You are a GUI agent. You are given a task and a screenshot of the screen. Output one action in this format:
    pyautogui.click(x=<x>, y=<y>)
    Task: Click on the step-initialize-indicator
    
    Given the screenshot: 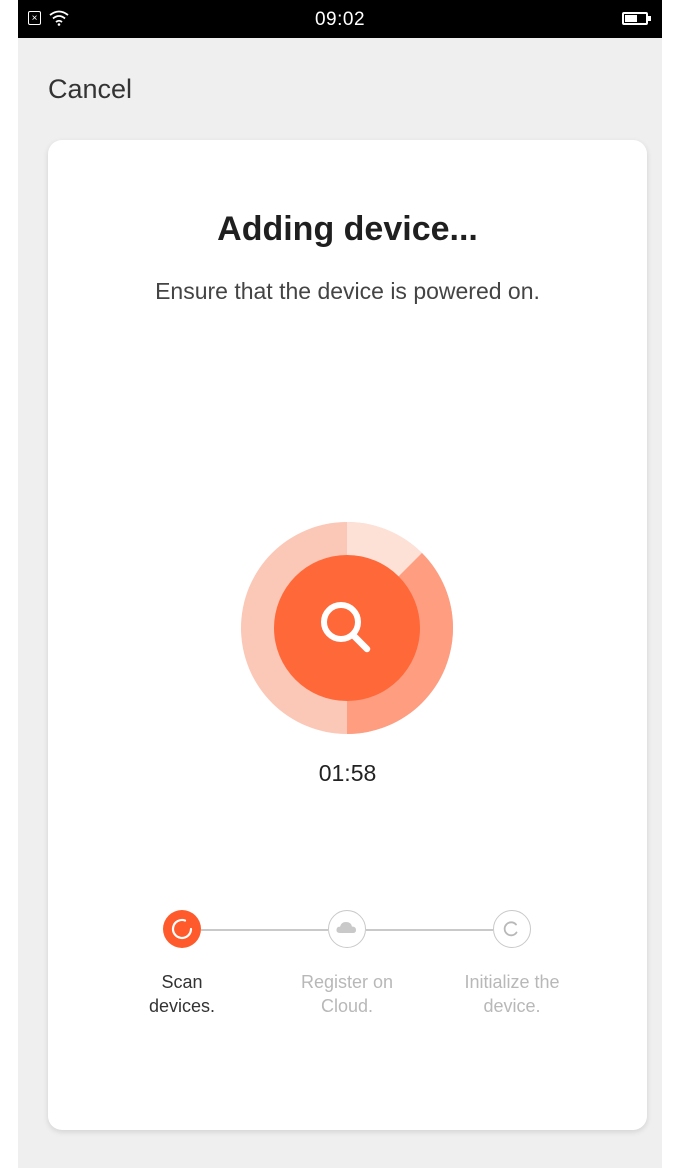 What is the action you would take?
    pyautogui.click(x=512, y=929)
    